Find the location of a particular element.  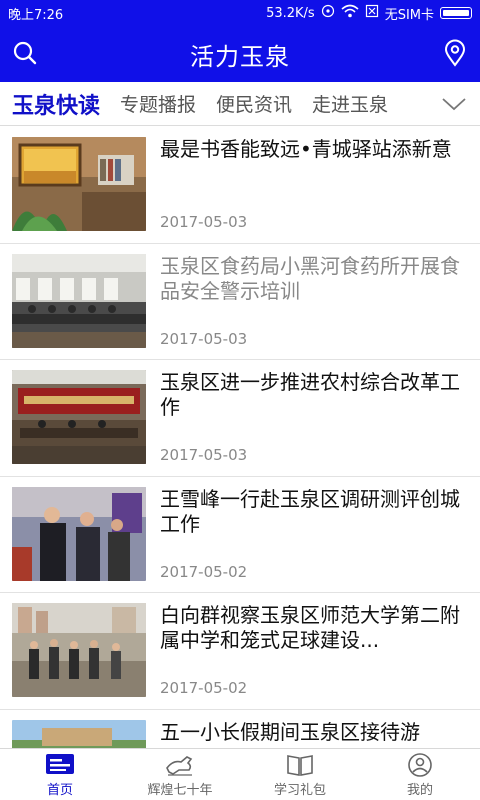

nav-glorious-seventy-years: 辉煌七十年 is located at coordinates (180, 774).